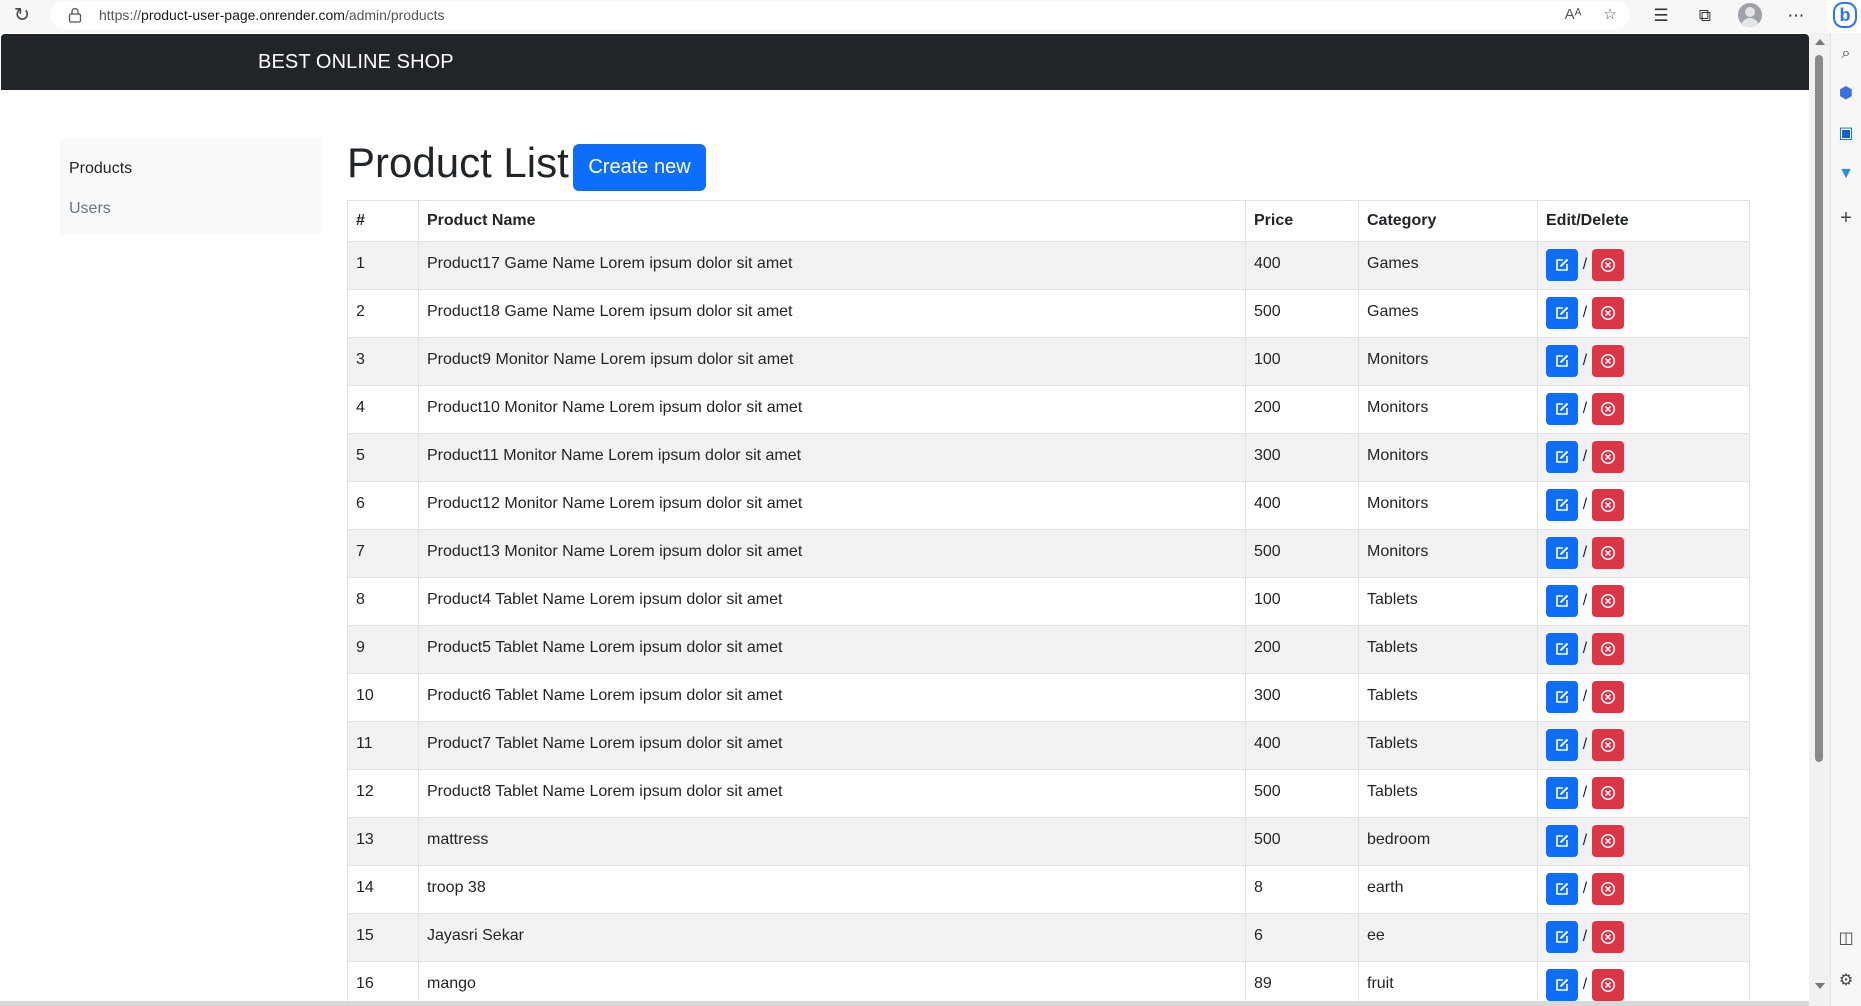 The width and height of the screenshot is (1861, 1006). What do you see at coordinates (383, 745) in the screenshot?
I see `cell-number: 11` at bounding box center [383, 745].